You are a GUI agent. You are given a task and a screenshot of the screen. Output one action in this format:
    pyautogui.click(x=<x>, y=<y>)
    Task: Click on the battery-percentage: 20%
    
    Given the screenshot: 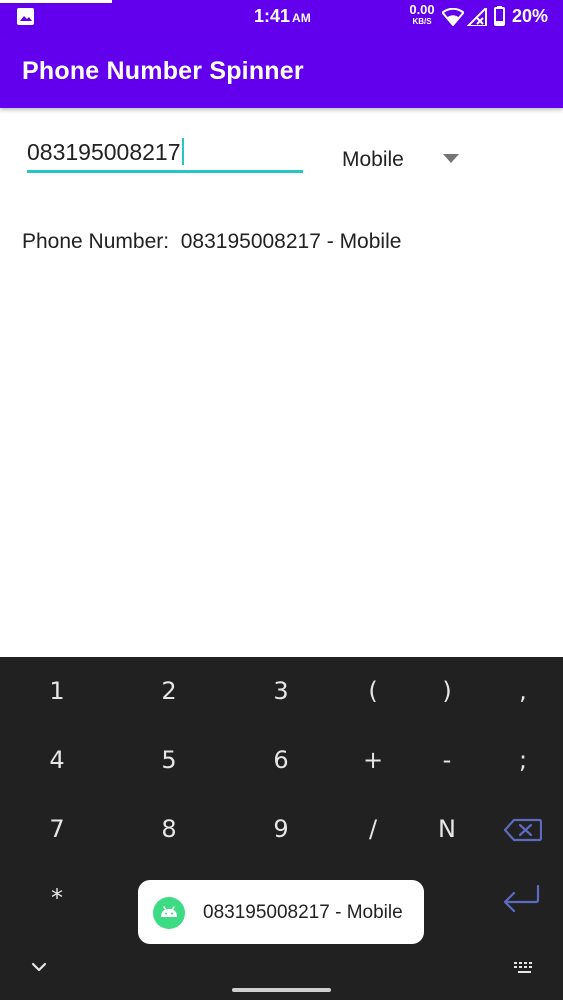 What is the action you would take?
    pyautogui.click(x=530, y=16)
    